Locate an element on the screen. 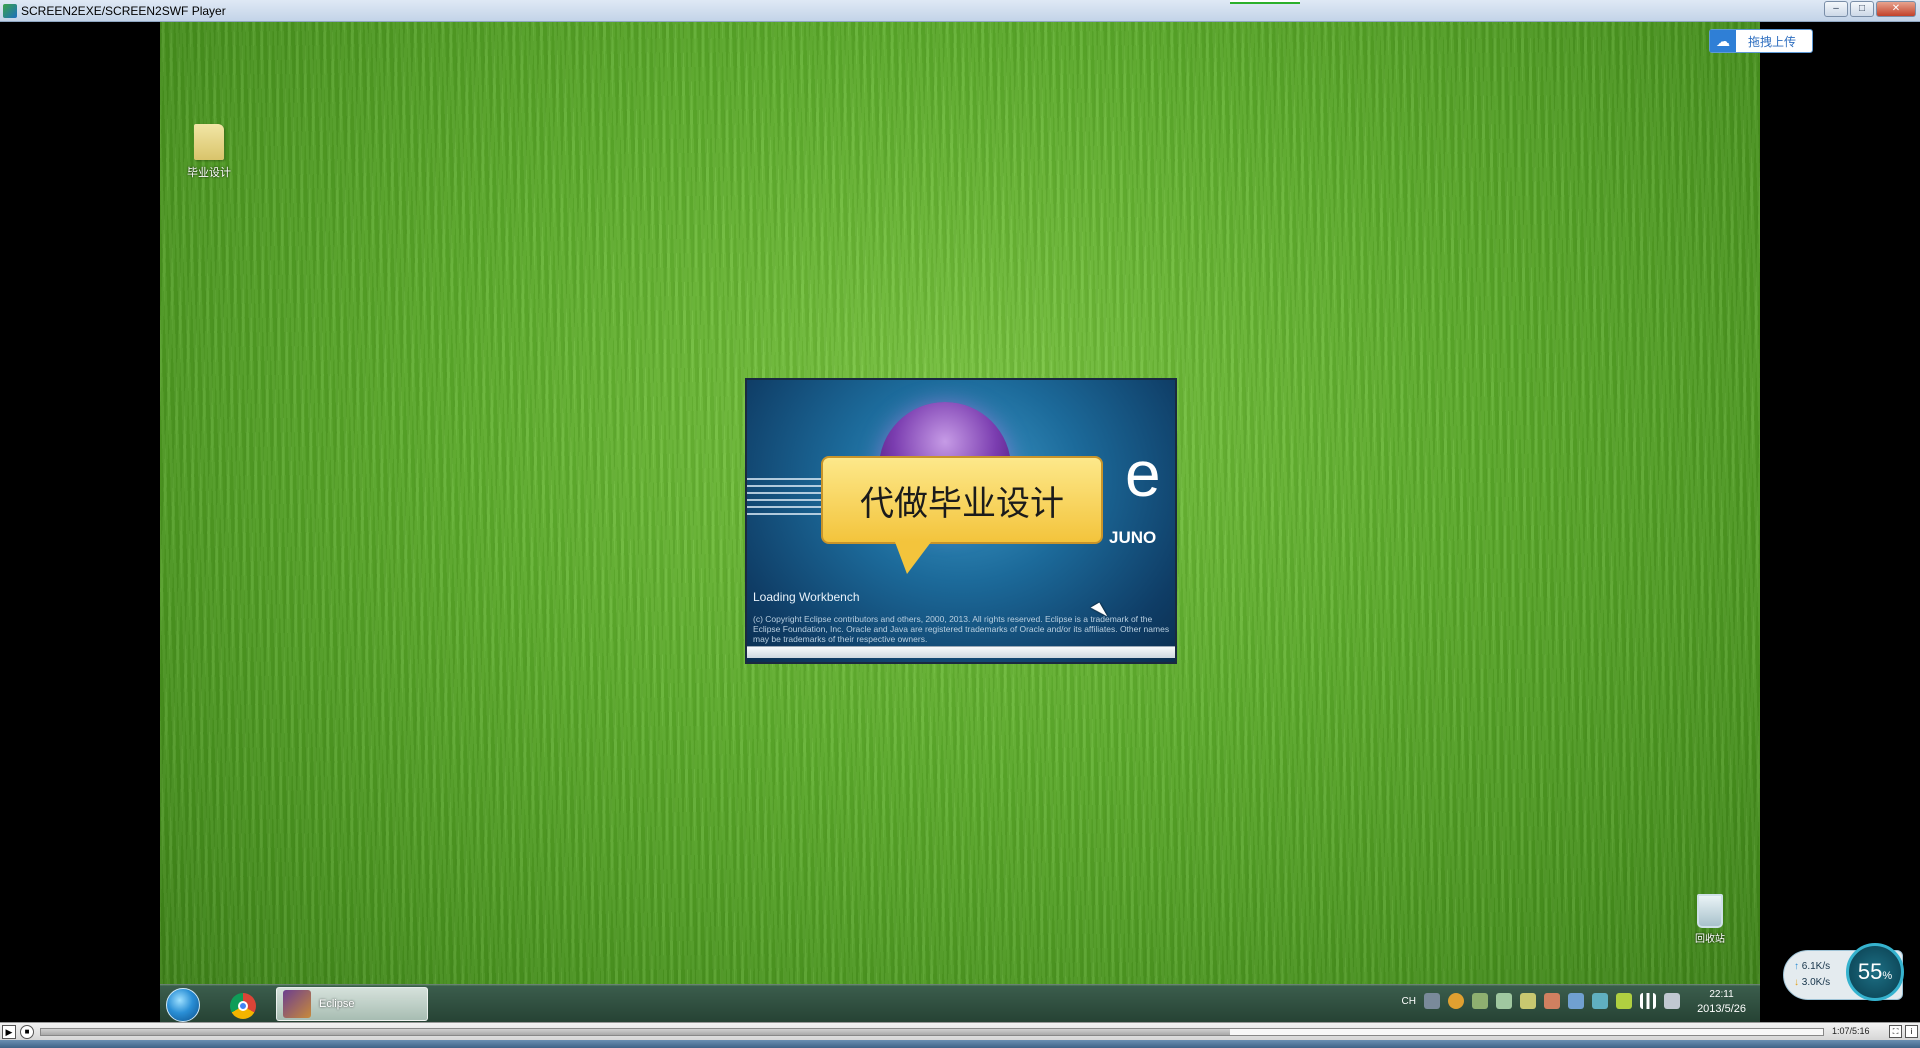  clock-time: 22:11 is located at coordinates (1721, 994).